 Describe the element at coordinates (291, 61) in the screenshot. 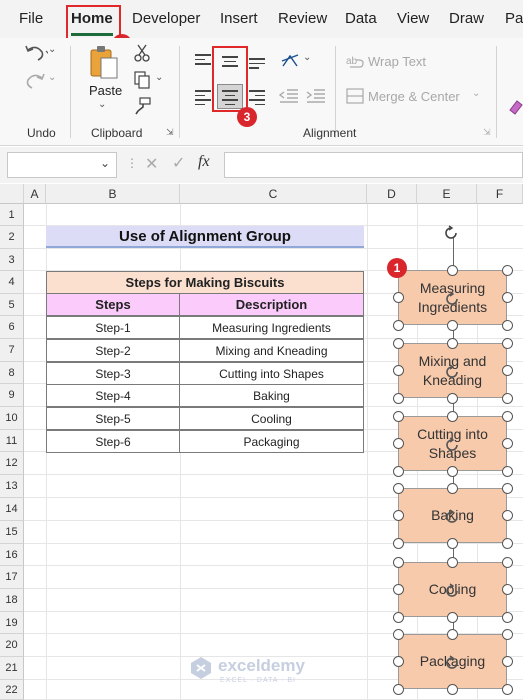

I see `orientation-icon` at that location.